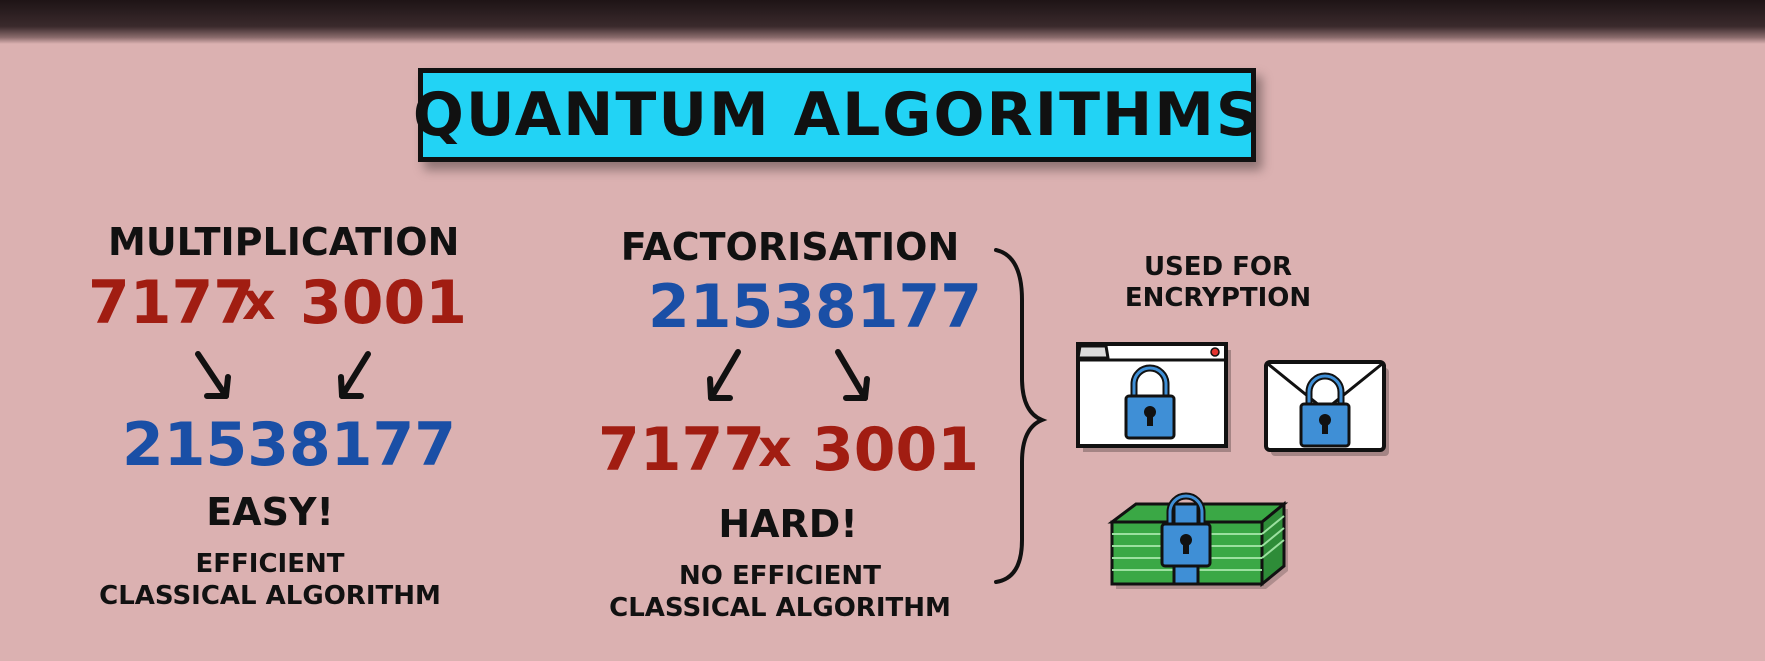 The height and width of the screenshot is (661, 1765). I want to click on curly-brace-icon, so click(1021, 416).